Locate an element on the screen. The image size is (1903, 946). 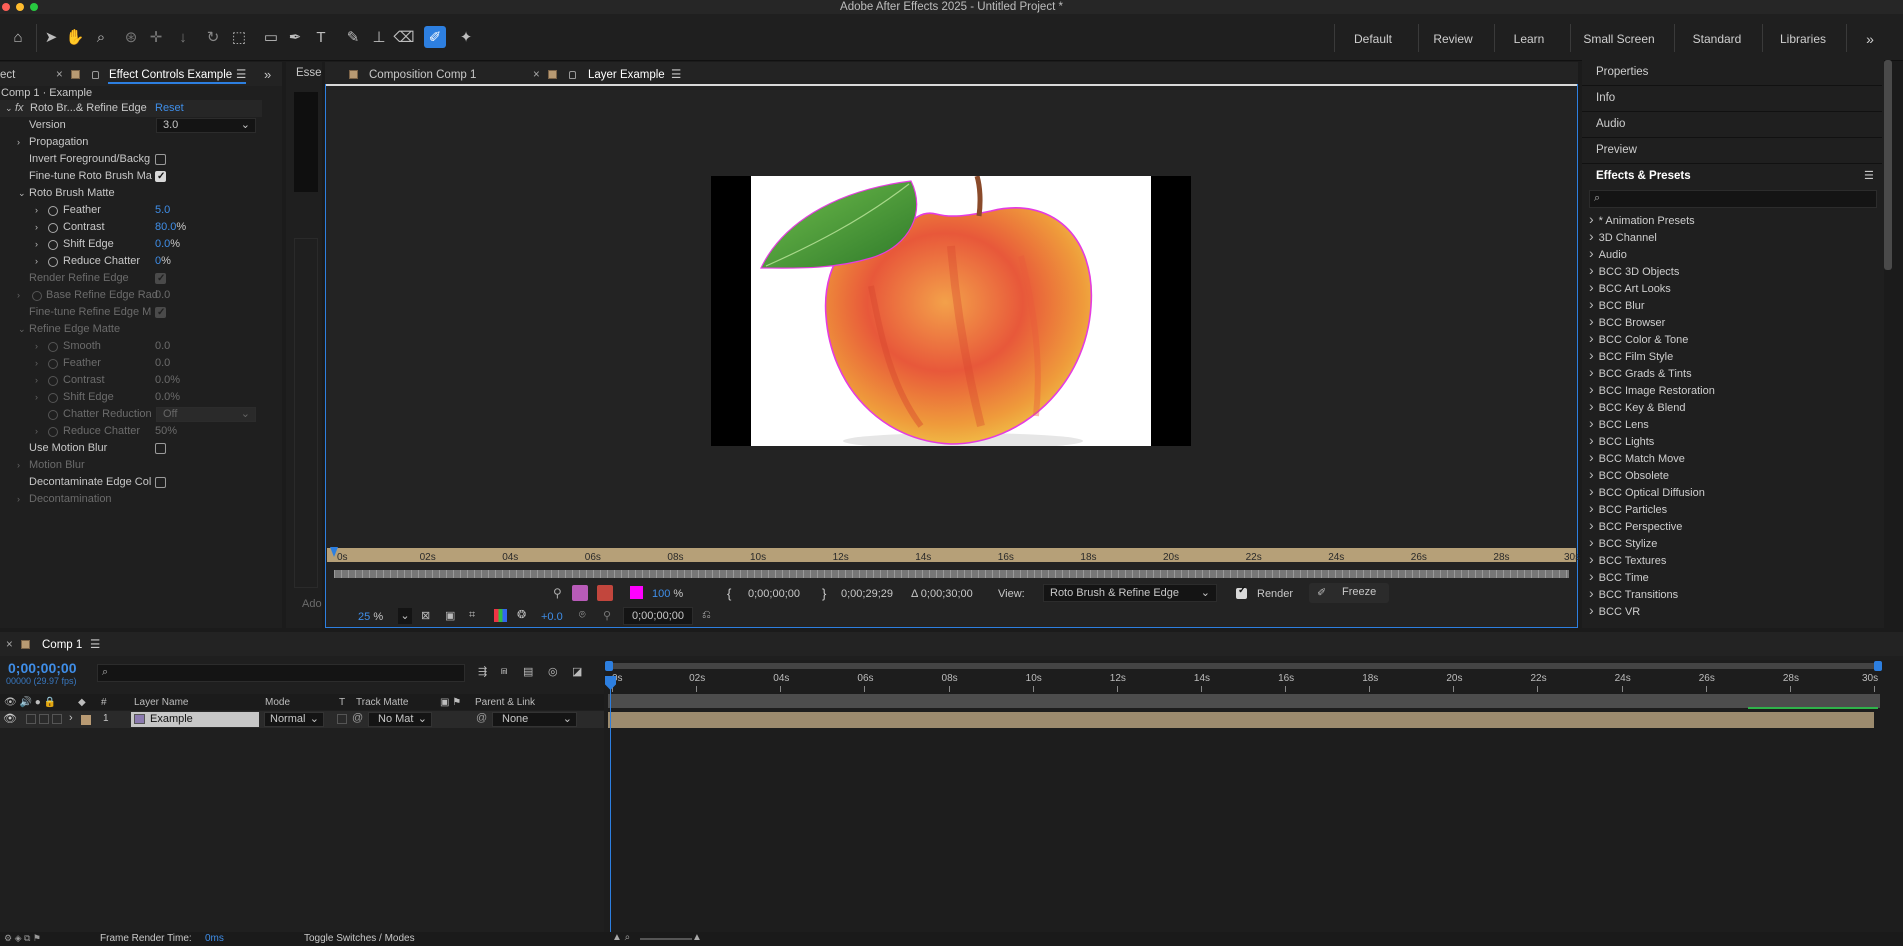
decontamination-row: › Decontamination is located at coordinates (131, 499).